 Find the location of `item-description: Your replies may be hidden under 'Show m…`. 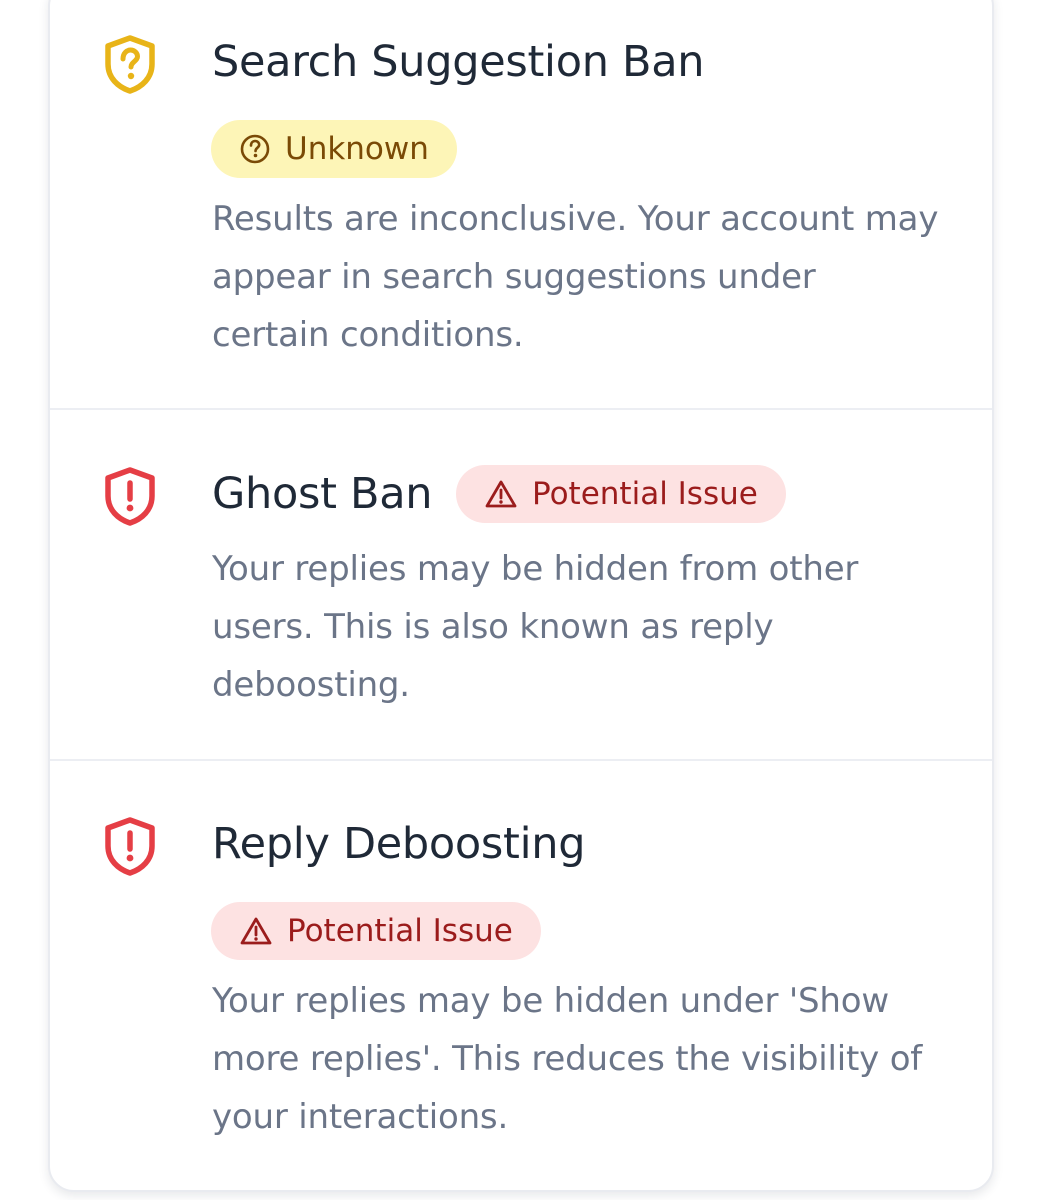

item-description: Your replies may be hidden under 'Show m… is located at coordinates (567, 1059).